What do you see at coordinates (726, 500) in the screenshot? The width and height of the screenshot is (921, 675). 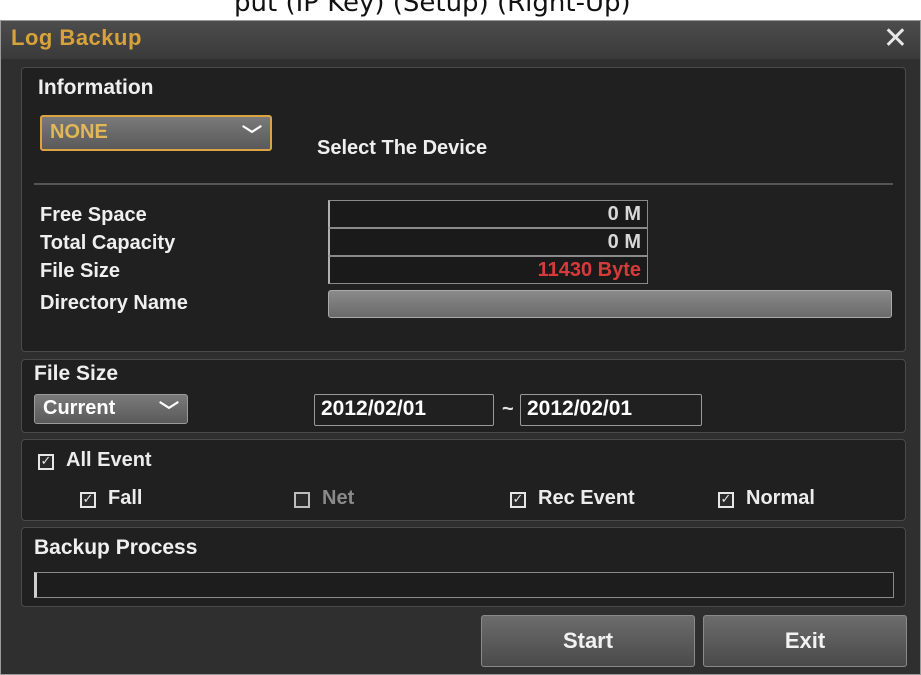 I see `normal-checkbox: ✓` at bounding box center [726, 500].